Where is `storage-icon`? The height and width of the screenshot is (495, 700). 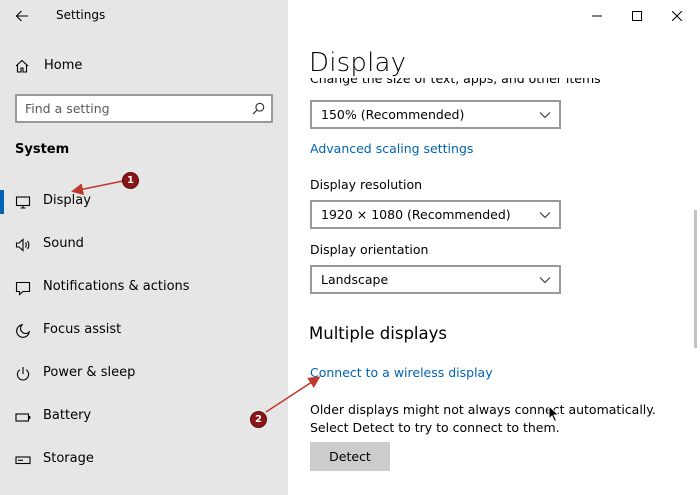 storage-icon is located at coordinates (23, 460).